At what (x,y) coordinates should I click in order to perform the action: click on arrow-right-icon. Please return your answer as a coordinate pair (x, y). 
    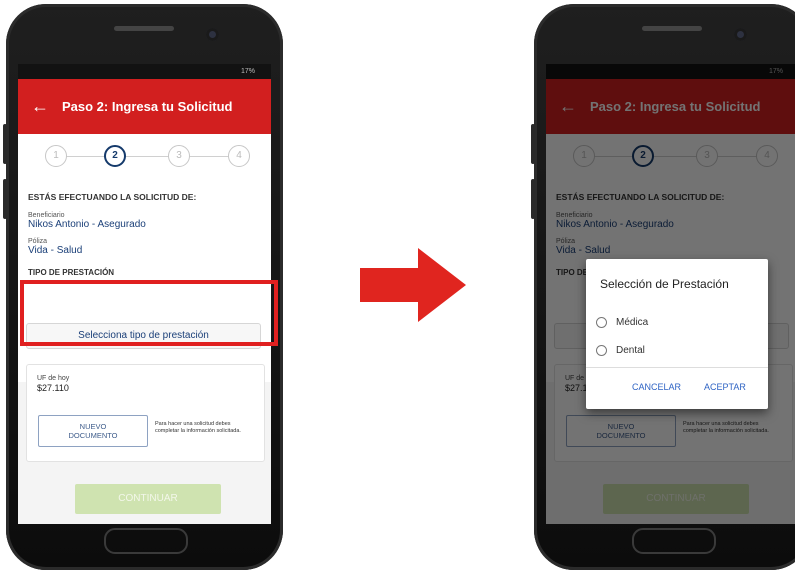
    Looking at the image, I should click on (413, 285).